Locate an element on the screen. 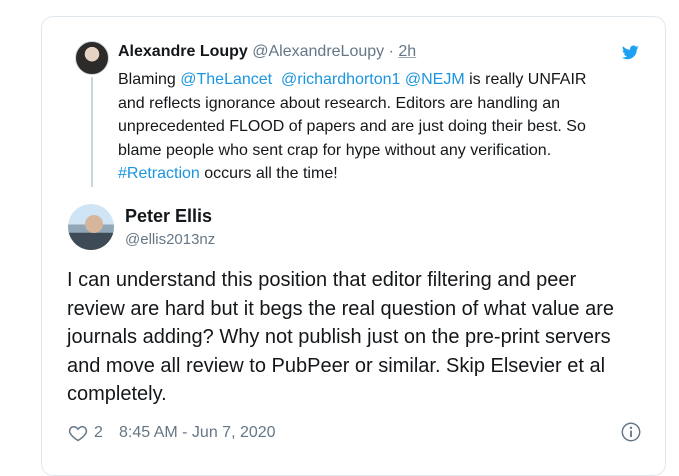 The width and height of the screenshot is (679, 476). quoted-text-line: #Retraction occurs all the time! is located at coordinates (228, 173).